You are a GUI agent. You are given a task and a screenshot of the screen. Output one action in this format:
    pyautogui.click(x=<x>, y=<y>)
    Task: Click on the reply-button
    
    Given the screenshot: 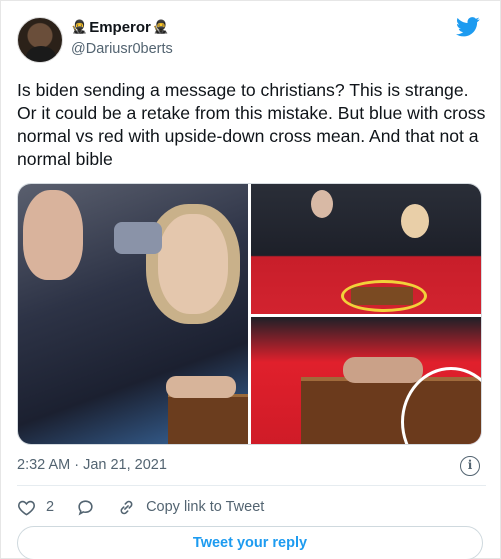 What is the action you would take?
    pyautogui.click(x=85, y=507)
    